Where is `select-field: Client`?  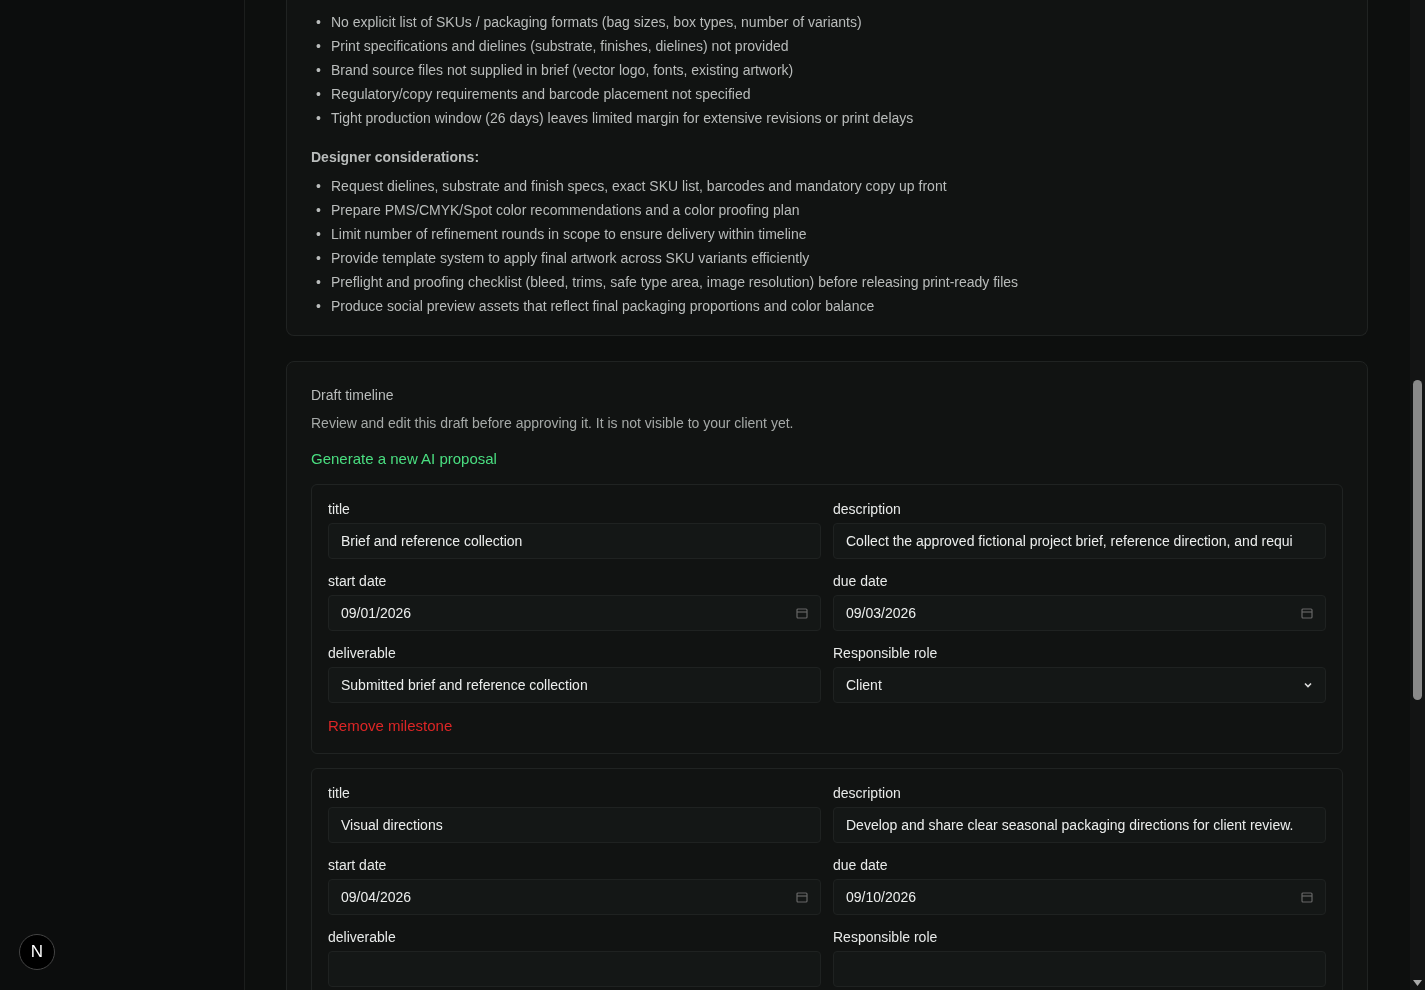
select-field: Client is located at coordinates (1079, 685).